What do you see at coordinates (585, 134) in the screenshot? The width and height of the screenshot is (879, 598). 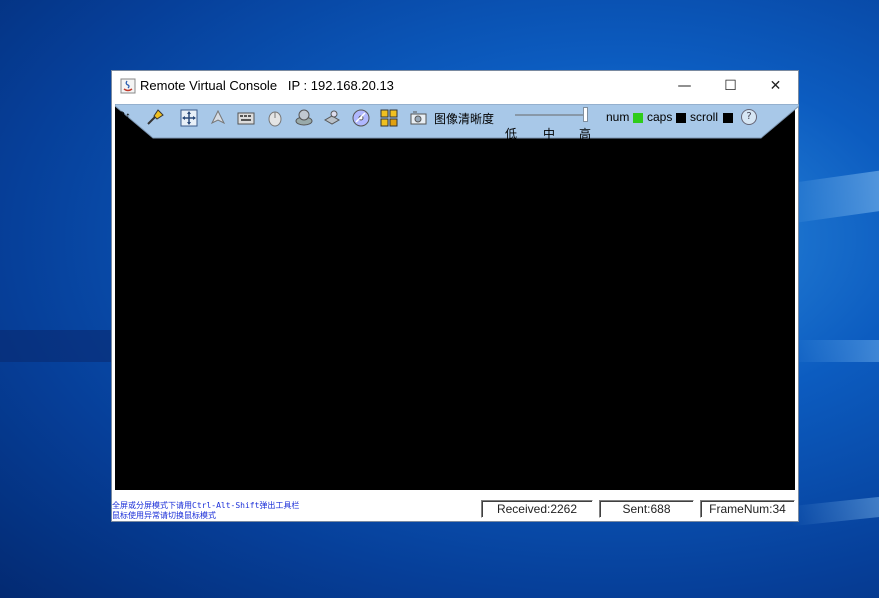 I see `quality-tick-high: 高` at bounding box center [585, 134].